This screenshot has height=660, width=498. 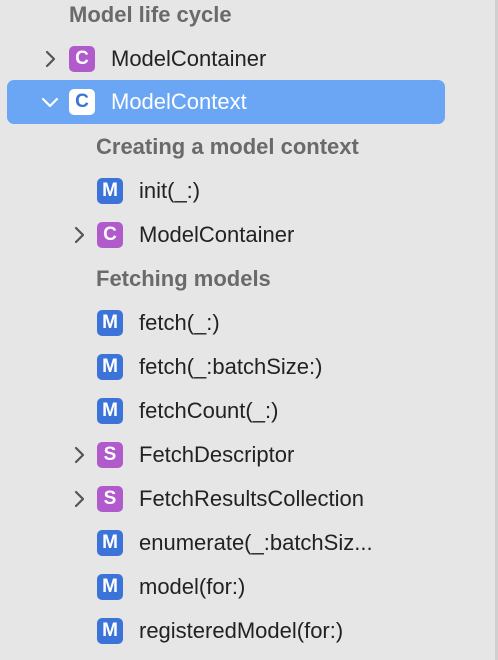 I want to click on tree-item-fetchcount: M fetchCount(_:), so click(x=247, y=411).